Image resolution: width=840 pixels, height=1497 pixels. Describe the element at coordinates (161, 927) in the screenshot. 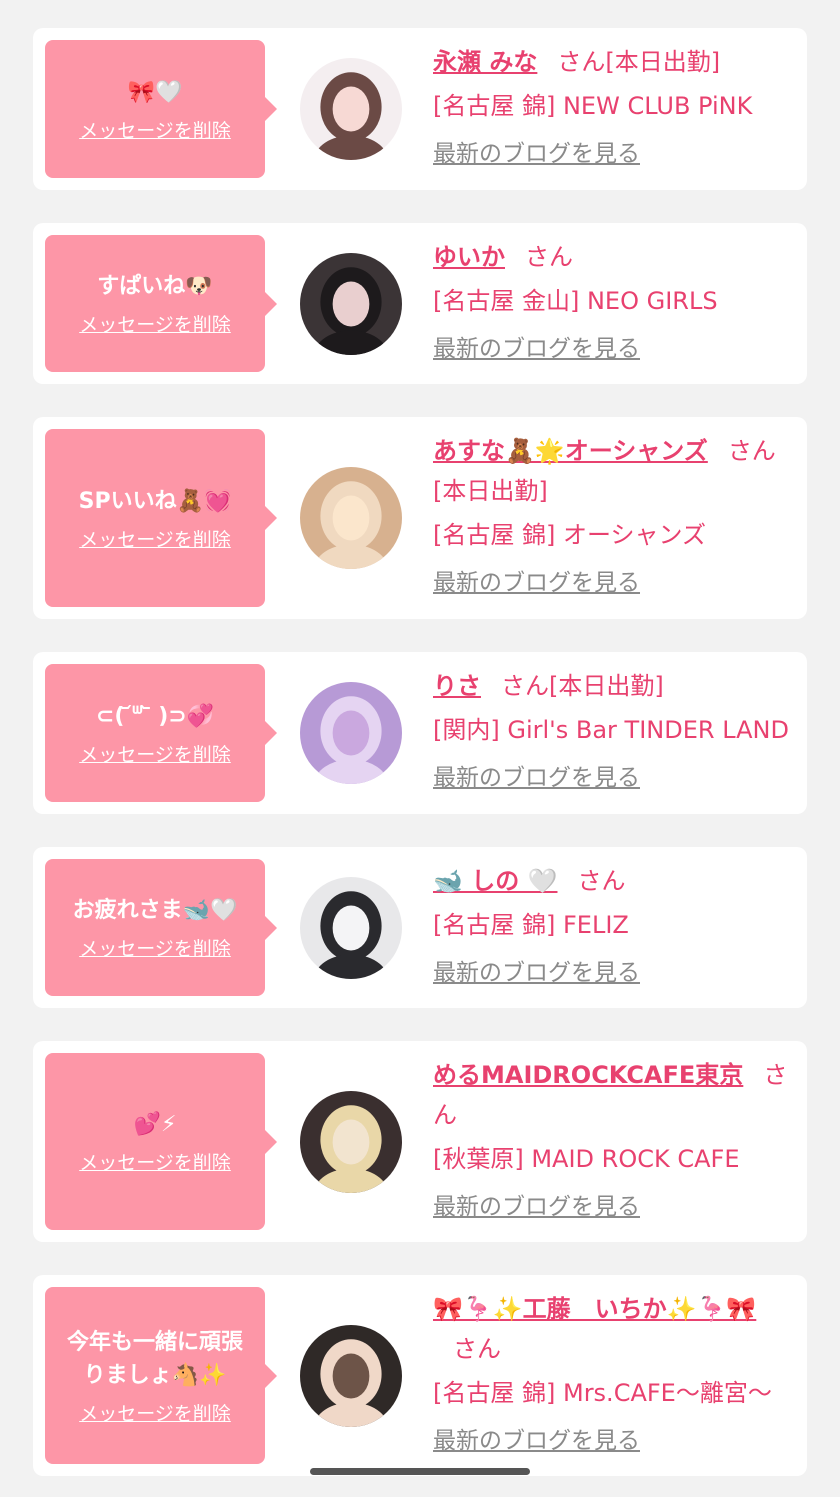

I see `message-bubble: お疲れさま🐋🤍 メッセージを削除` at that location.